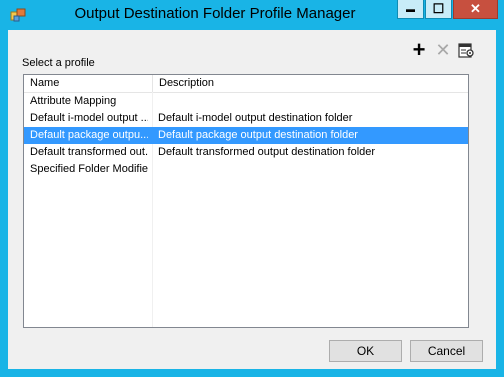 This screenshot has height=377, width=504. I want to click on list-header: Name Description, so click(246, 84).